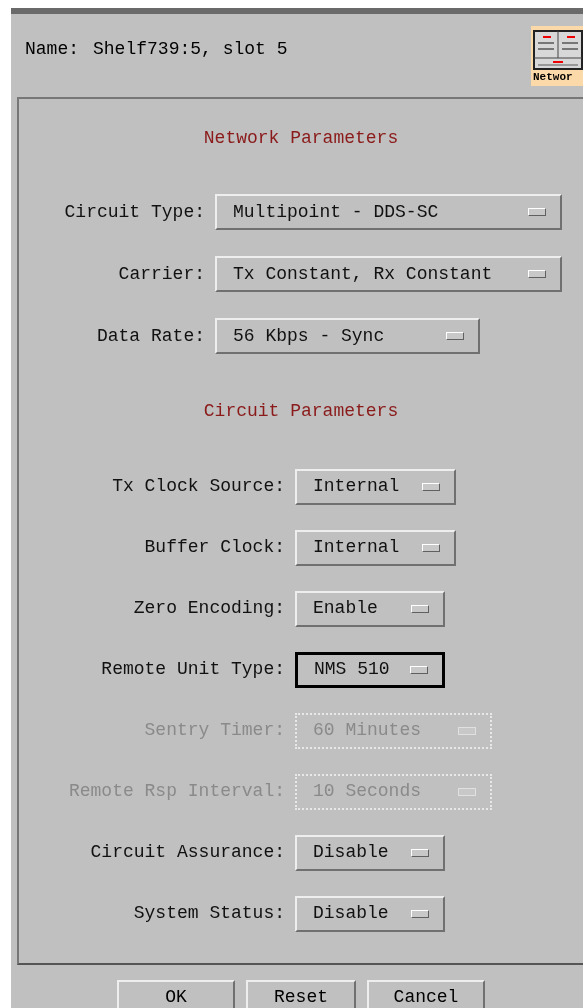  What do you see at coordinates (198, 486) in the screenshot?
I see `field-label: Tx Clock Source:` at bounding box center [198, 486].